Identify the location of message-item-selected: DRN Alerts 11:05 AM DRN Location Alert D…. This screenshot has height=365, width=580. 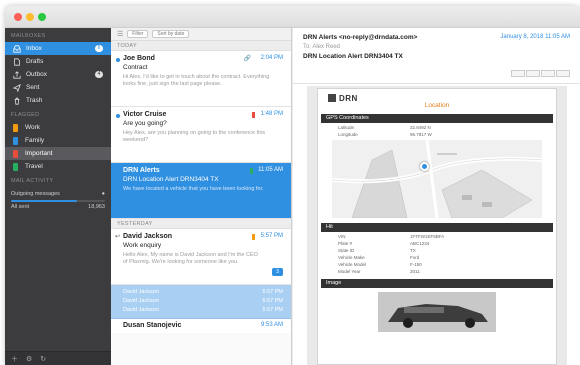
(201, 191).